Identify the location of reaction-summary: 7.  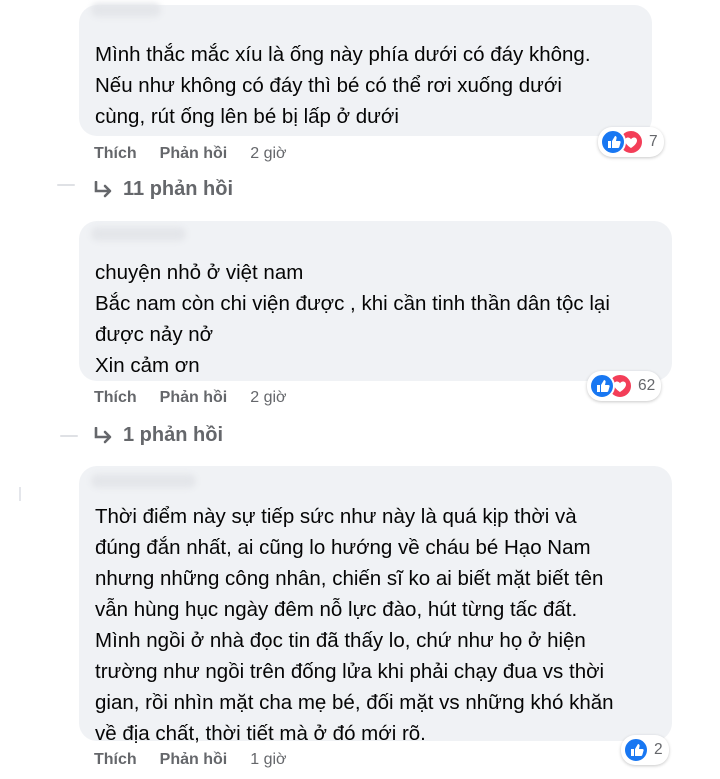
(631, 142).